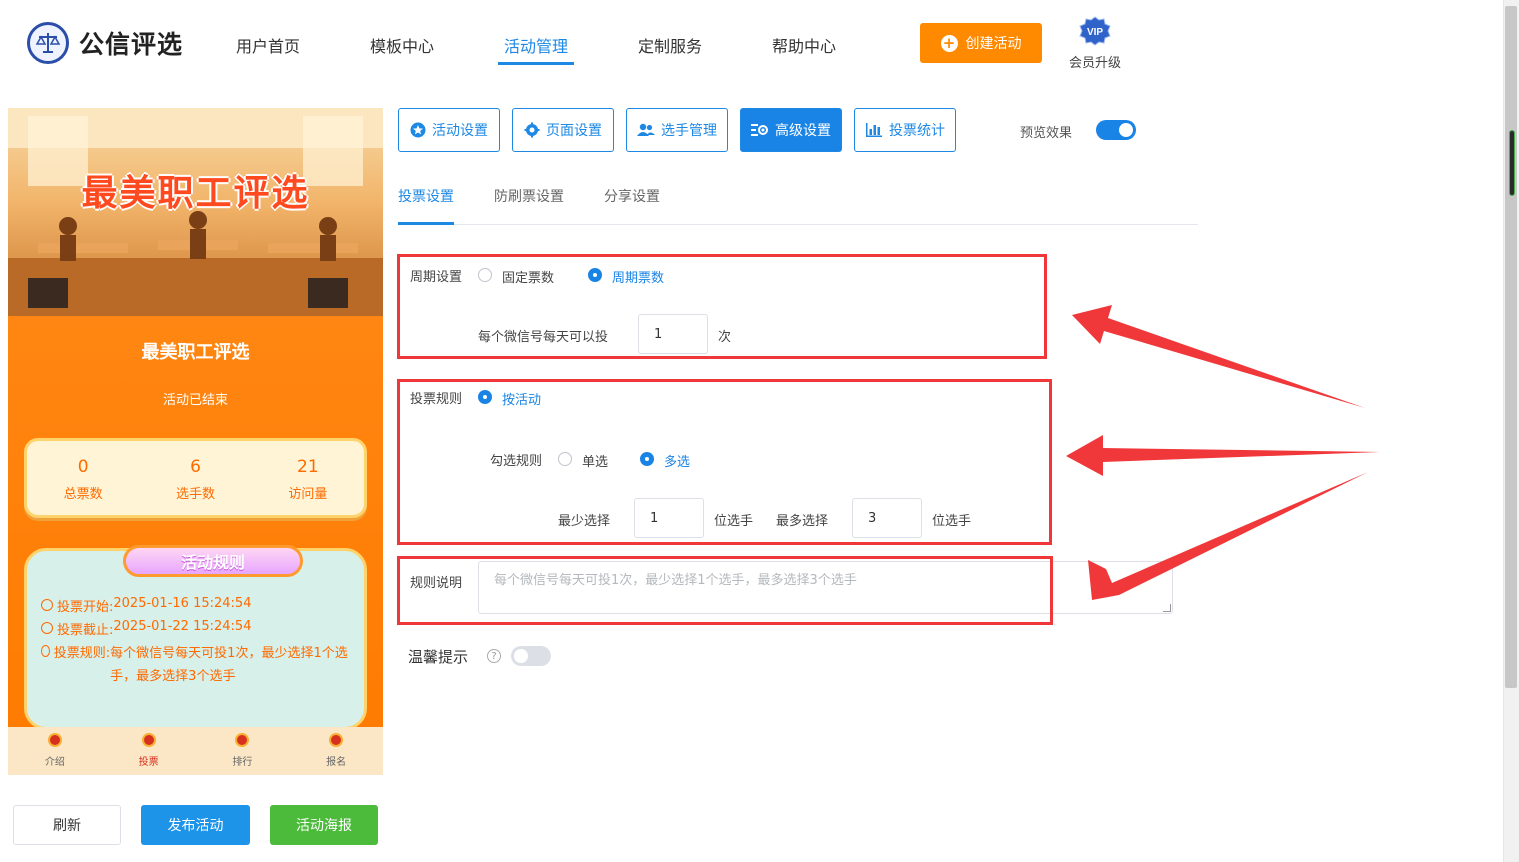 This screenshot has width=1519, height=862. I want to click on vip-badge-icon: VIP, so click(1095, 31).